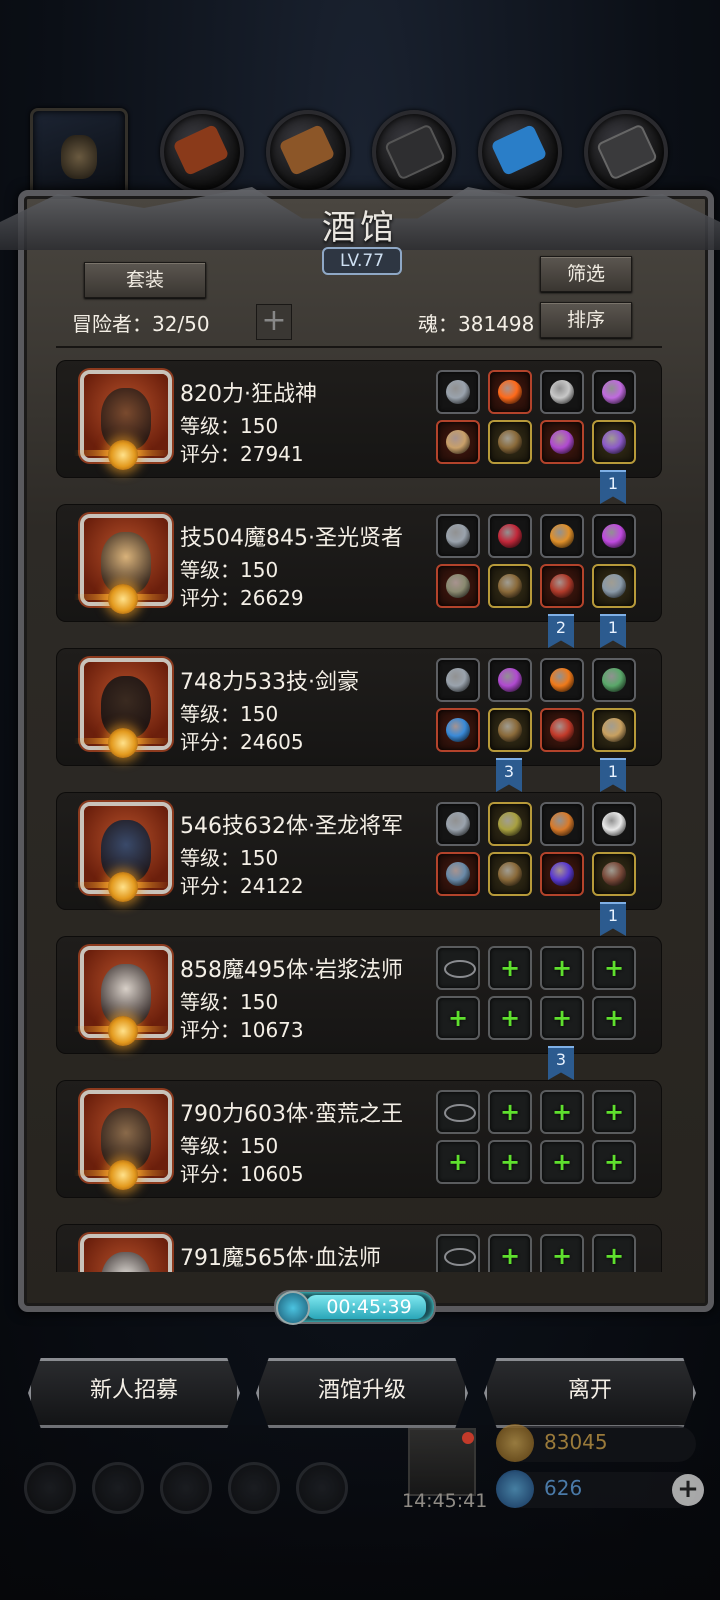 This screenshot has height=1600, width=720. Describe the element at coordinates (79, 155) in the screenshot. I see `tab-portal` at that location.